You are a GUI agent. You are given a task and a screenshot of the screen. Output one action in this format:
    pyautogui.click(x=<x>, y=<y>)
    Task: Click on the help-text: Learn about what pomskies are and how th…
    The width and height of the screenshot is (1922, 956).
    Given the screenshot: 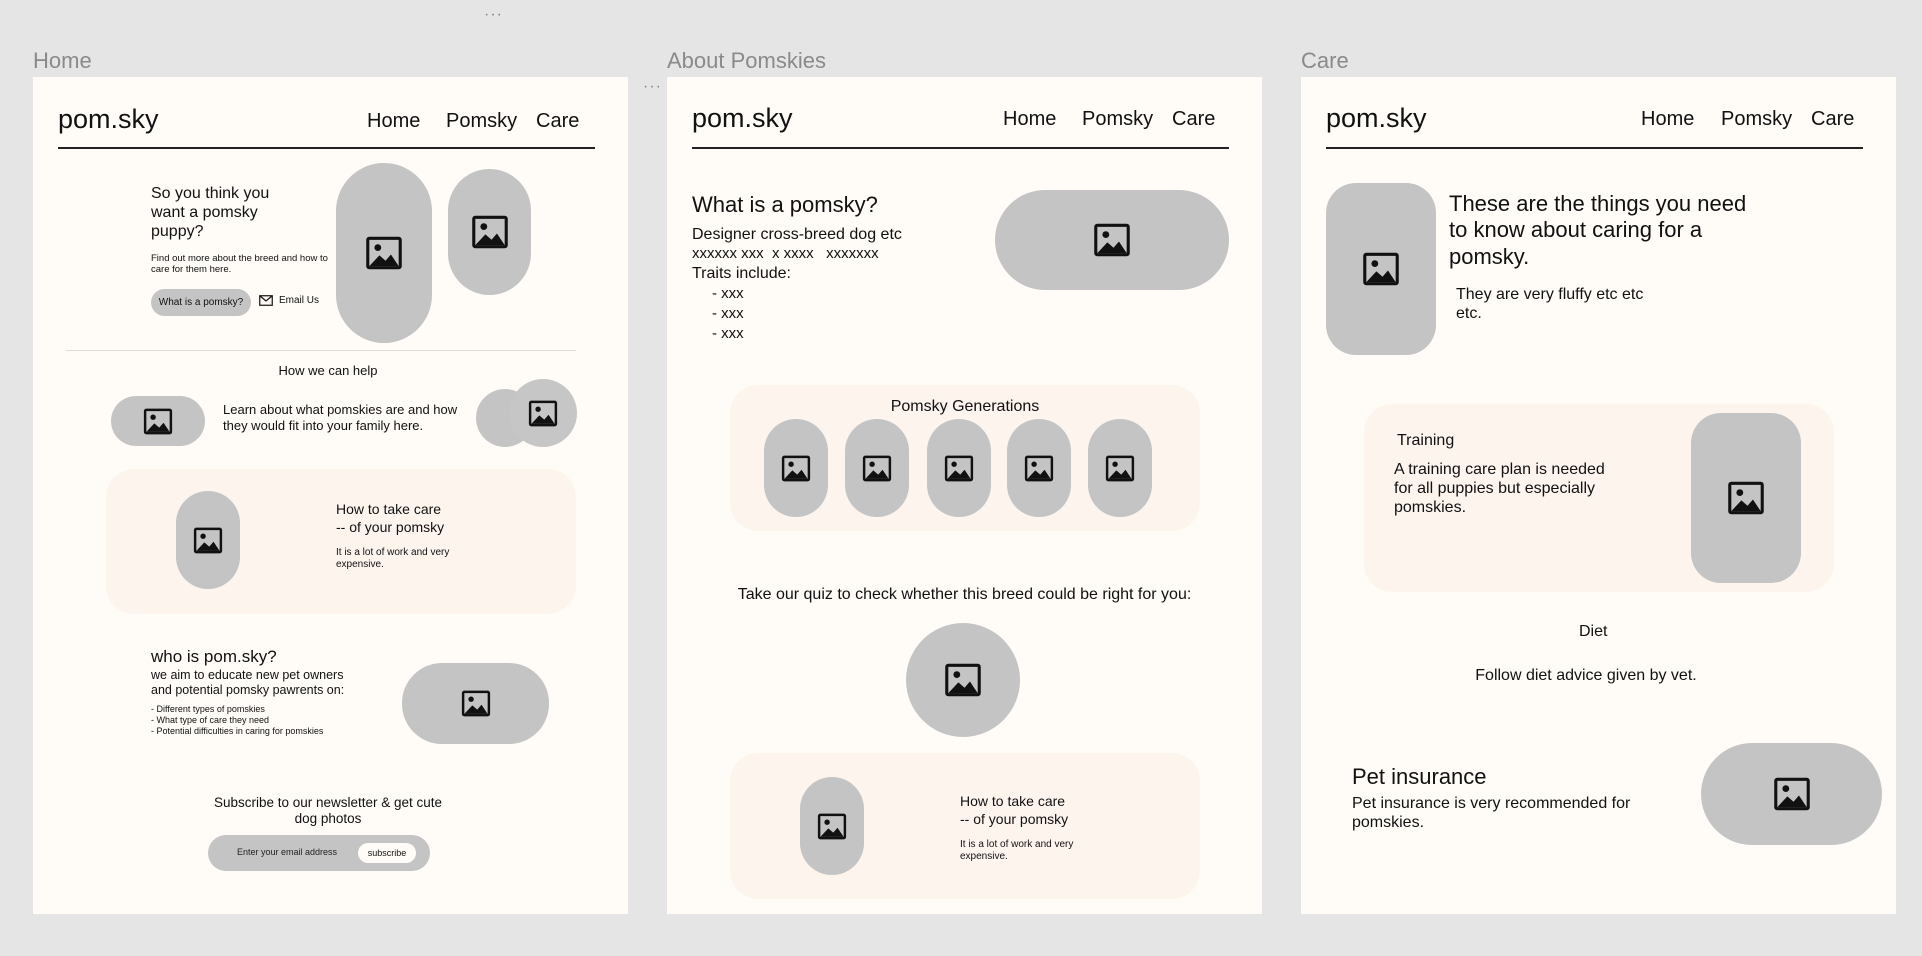 What is the action you would take?
    pyautogui.click(x=340, y=417)
    